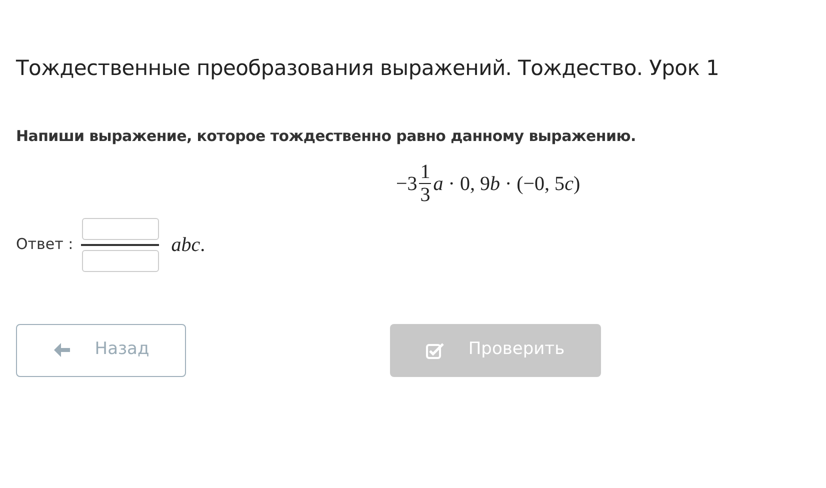 The width and height of the screenshot is (826, 488). I want to click on task-text: Напиши выражение, которое тождественно равно данному выражению., so click(326, 137).